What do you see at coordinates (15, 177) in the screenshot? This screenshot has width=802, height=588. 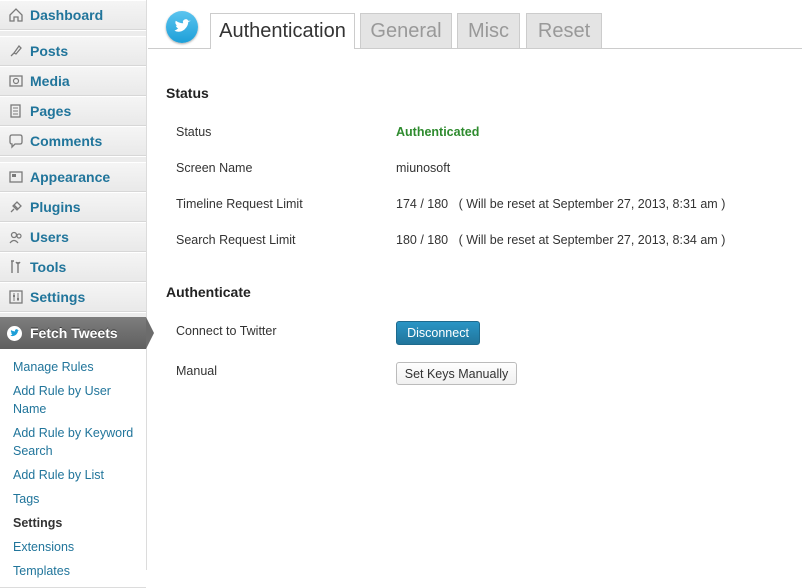 I see `appearance-icon` at bounding box center [15, 177].